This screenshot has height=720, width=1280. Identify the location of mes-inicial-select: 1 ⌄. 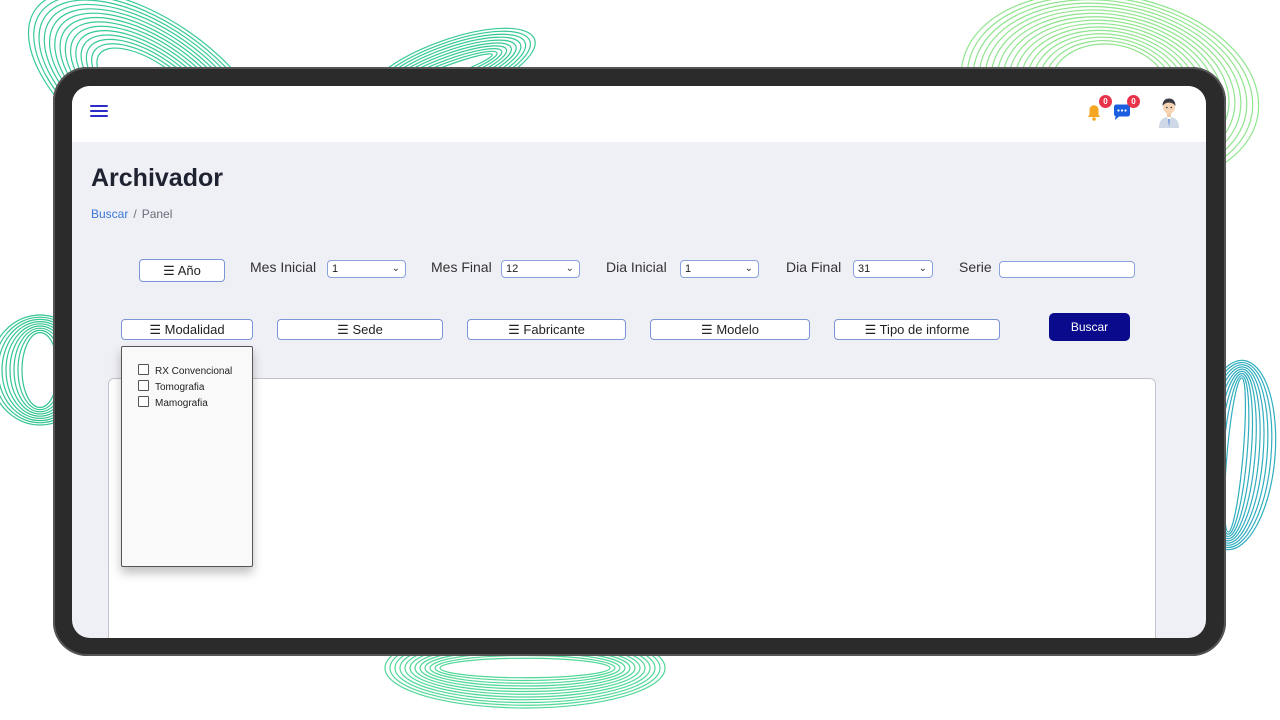
(366, 269).